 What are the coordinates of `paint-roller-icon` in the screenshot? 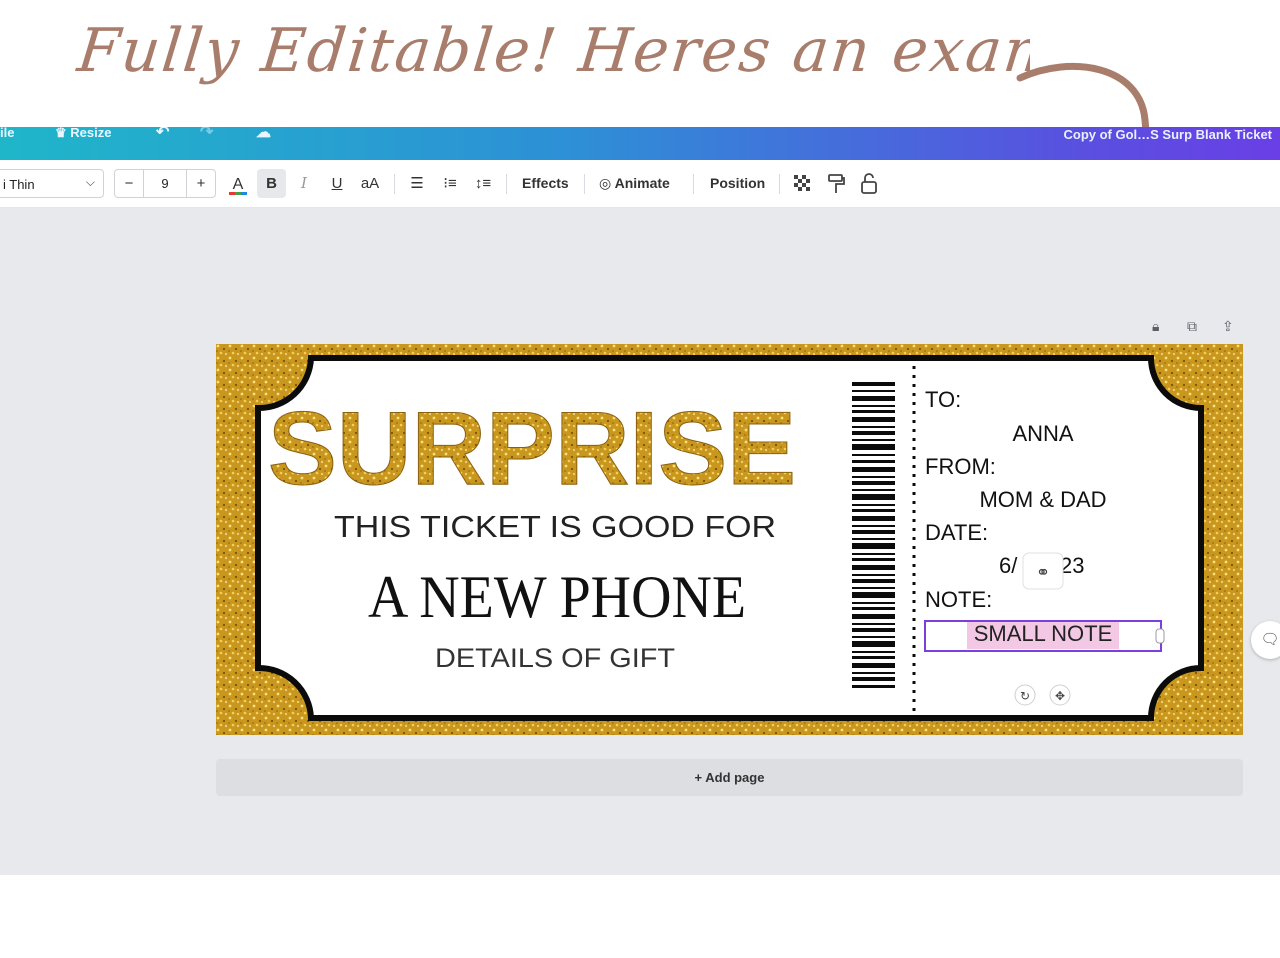 It's located at (836, 183).